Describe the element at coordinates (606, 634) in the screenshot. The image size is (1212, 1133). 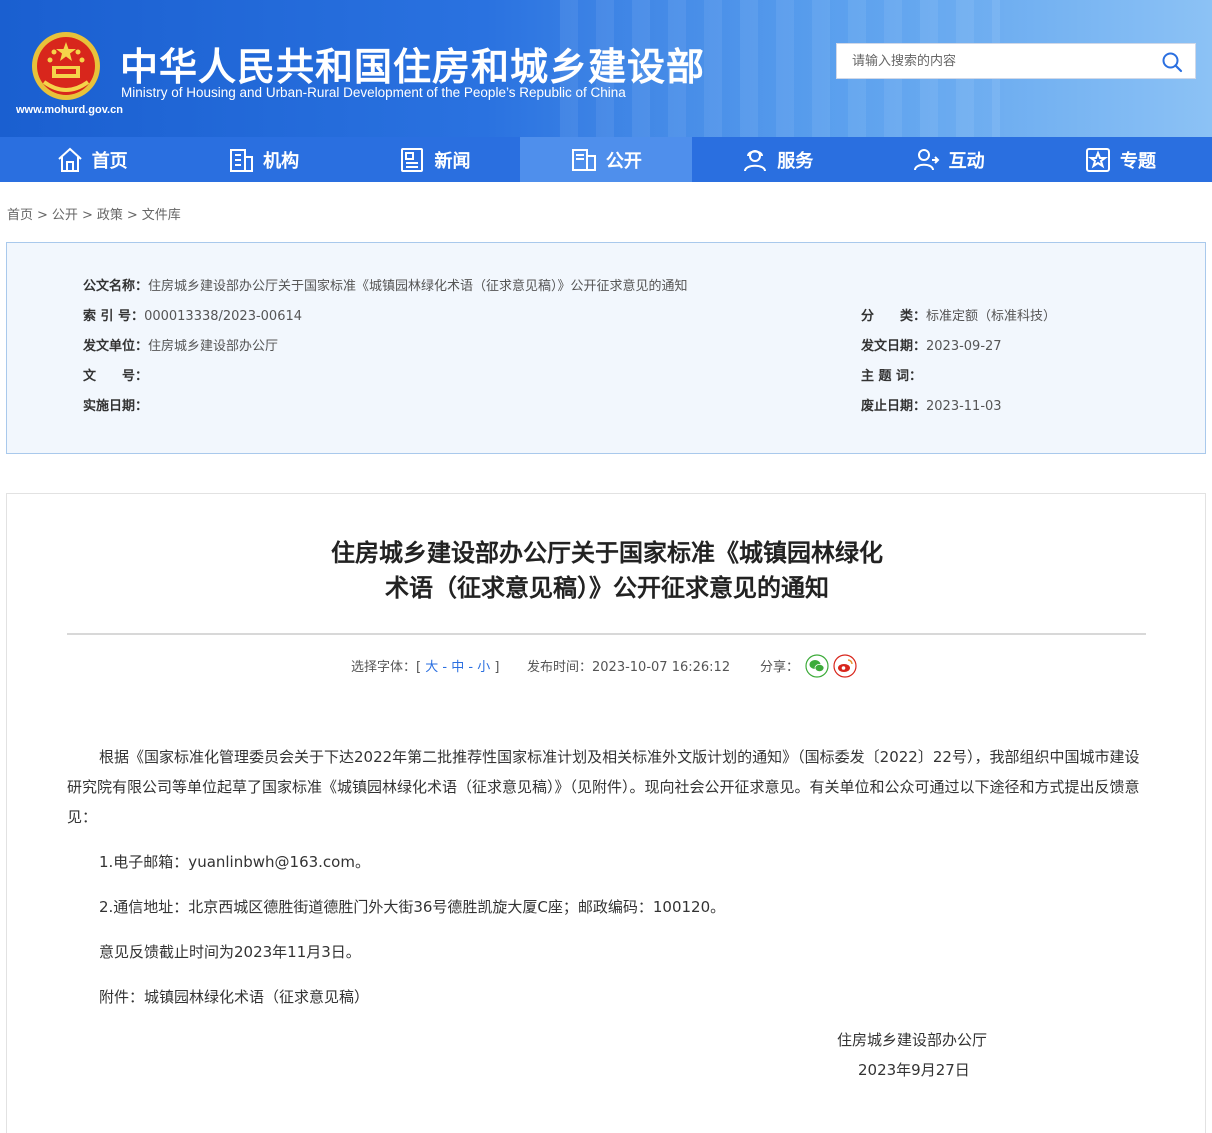
I see `title-divider` at that location.